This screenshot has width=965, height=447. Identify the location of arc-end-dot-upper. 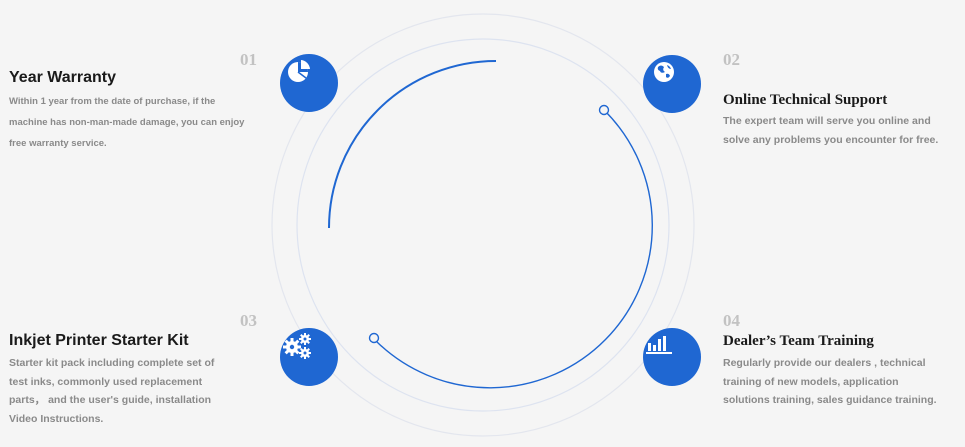
(604, 110).